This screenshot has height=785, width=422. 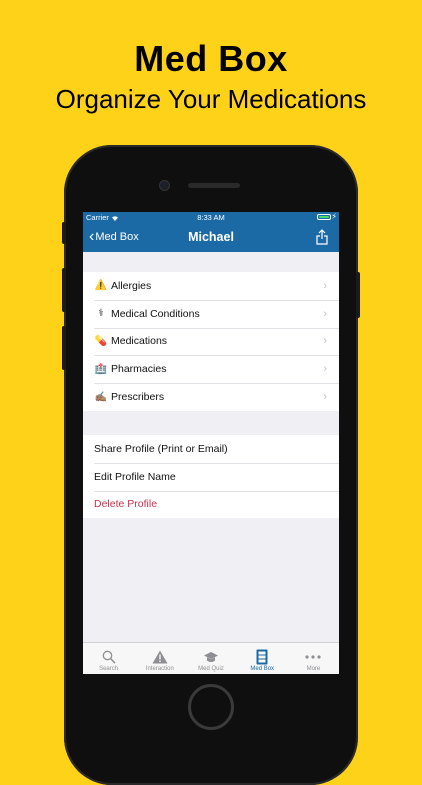 What do you see at coordinates (139, 341) in the screenshot?
I see `row-label: Medications` at bounding box center [139, 341].